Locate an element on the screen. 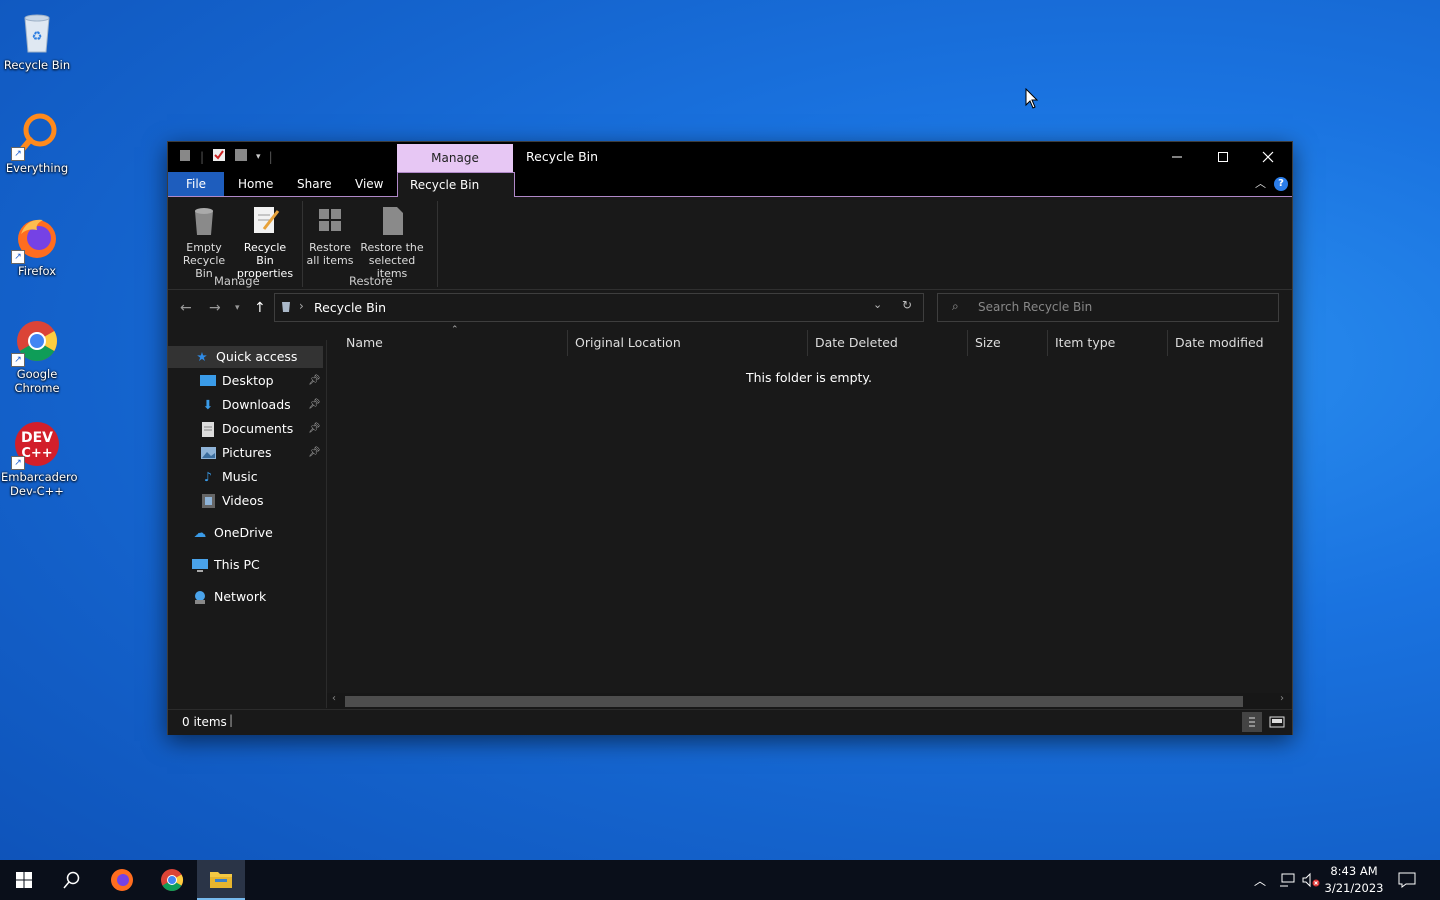 The image size is (1440, 900). scrollbar-thumb is located at coordinates (794, 701).